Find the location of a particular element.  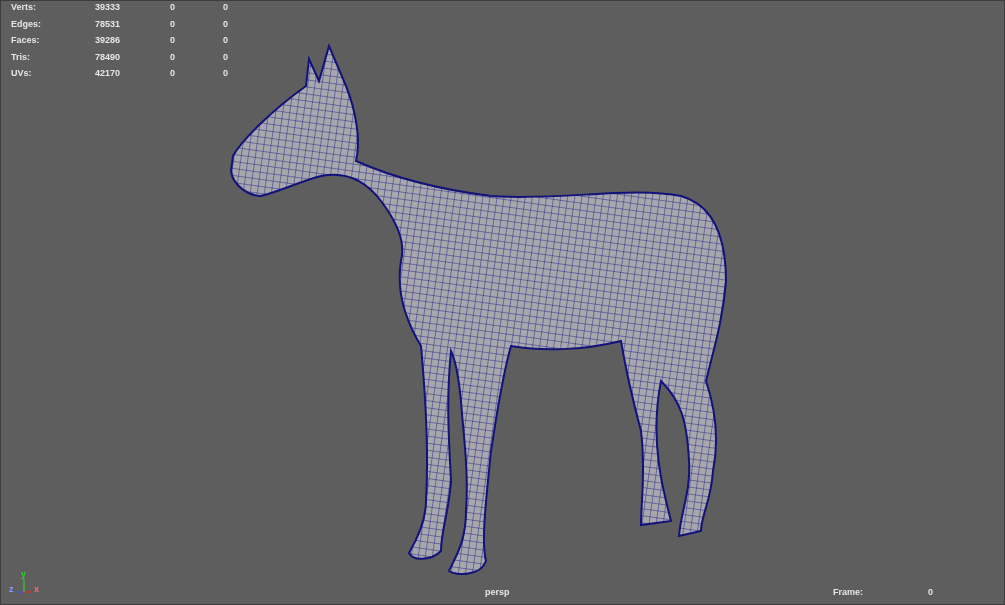

axis-label: y is located at coordinates (23, 574).